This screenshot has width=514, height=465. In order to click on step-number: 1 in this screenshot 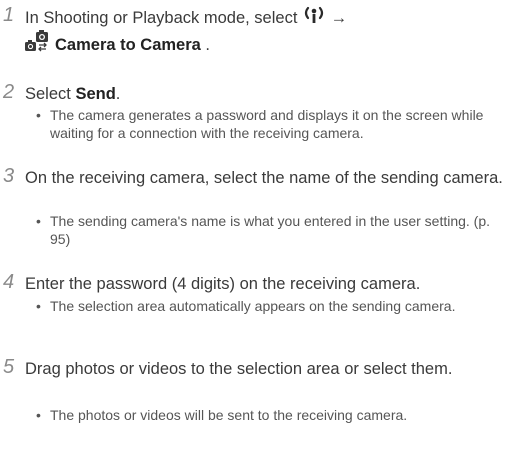, I will do `click(9, 15)`.